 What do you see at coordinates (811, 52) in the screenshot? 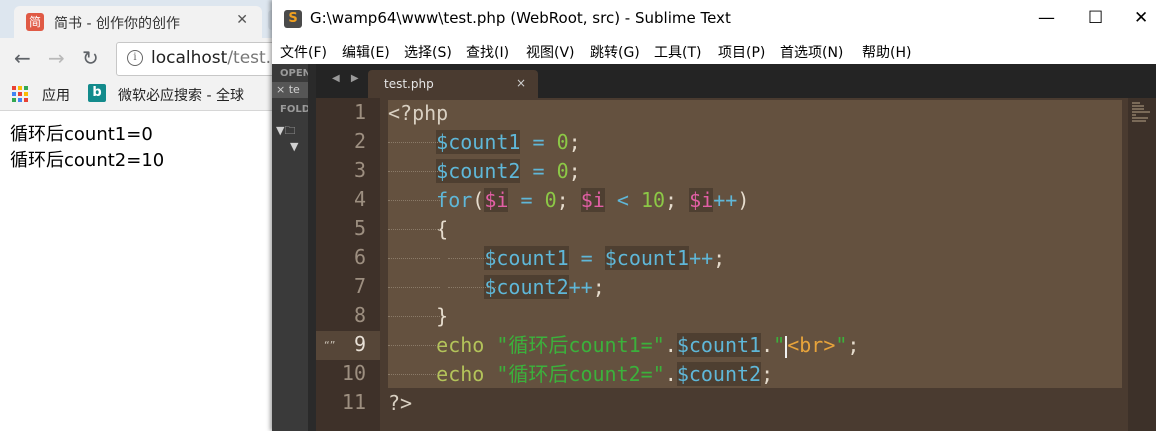
I see `menu-preferences: 首选项(N)` at bounding box center [811, 52].